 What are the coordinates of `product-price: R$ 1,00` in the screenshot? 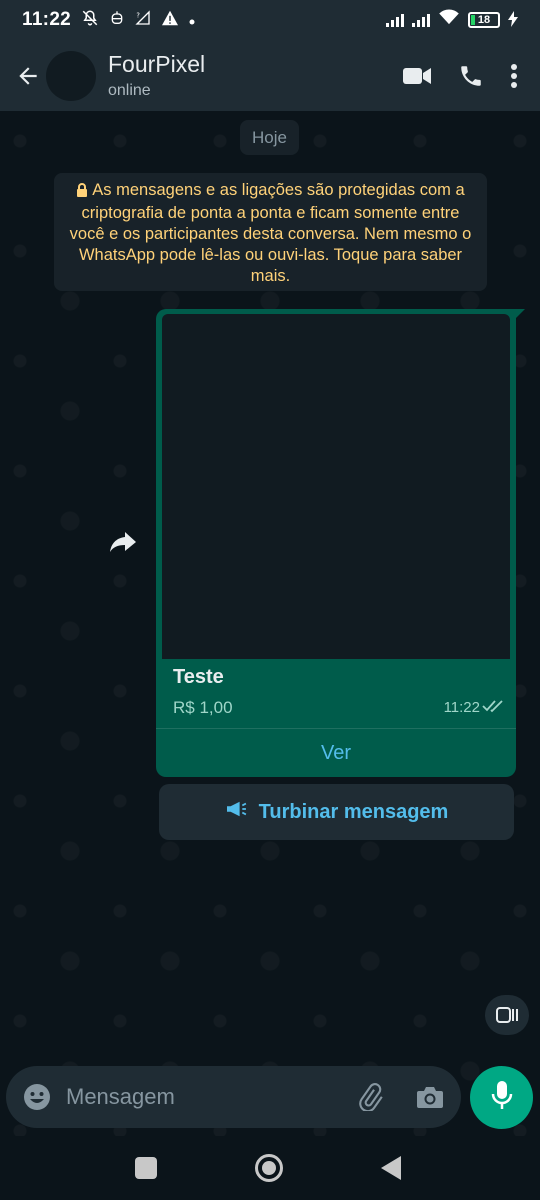 It's located at (203, 707).